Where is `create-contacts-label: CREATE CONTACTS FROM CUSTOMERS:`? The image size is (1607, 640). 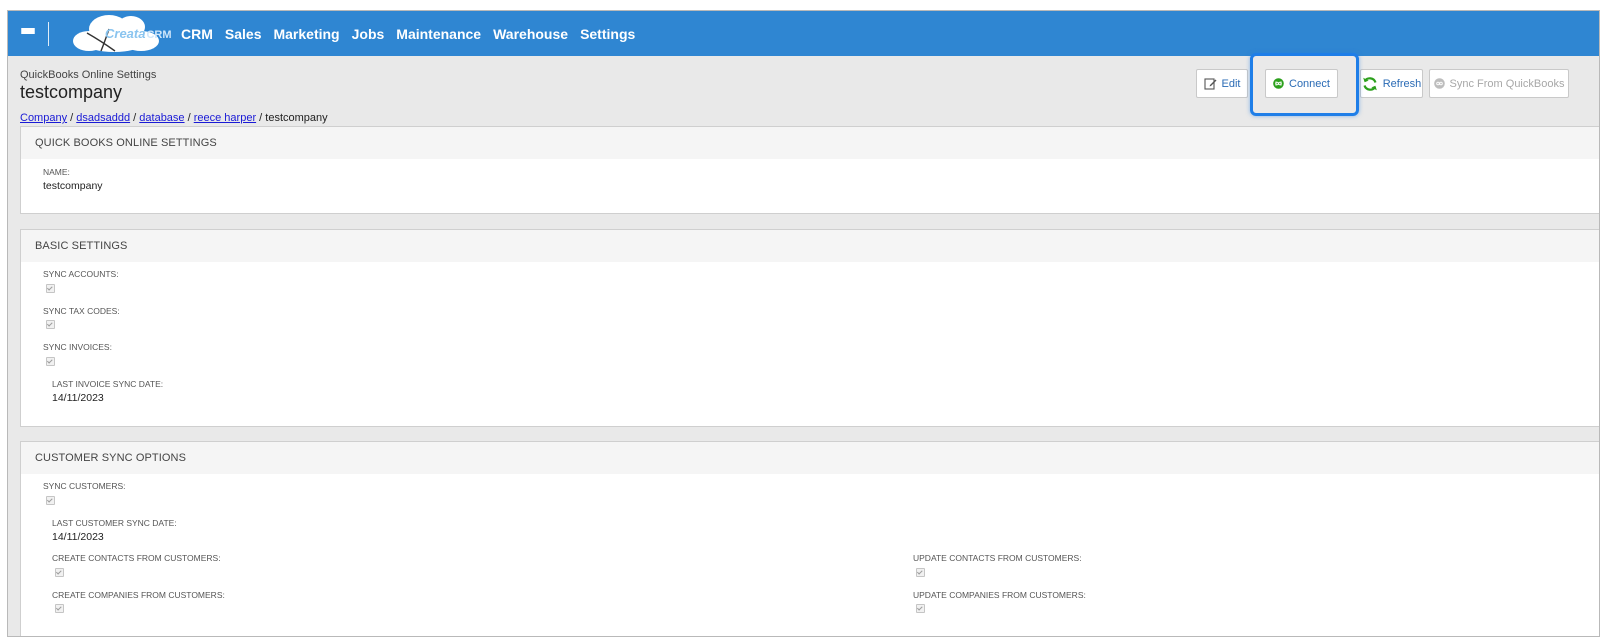
create-contacts-label: CREATE CONTACTS FROM CUSTOMERS: is located at coordinates (136, 558).